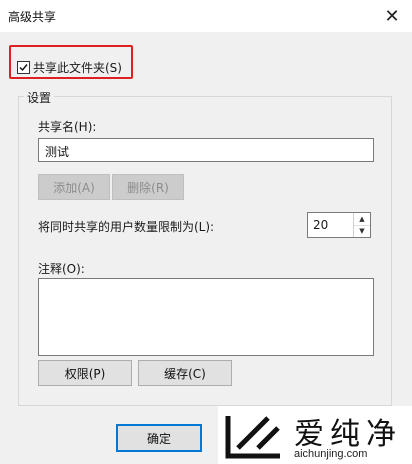 The height and width of the screenshot is (464, 412). What do you see at coordinates (32, 17) in the screenshot?
I see `window-title: 高级共享` at bounding box center [32, 17].